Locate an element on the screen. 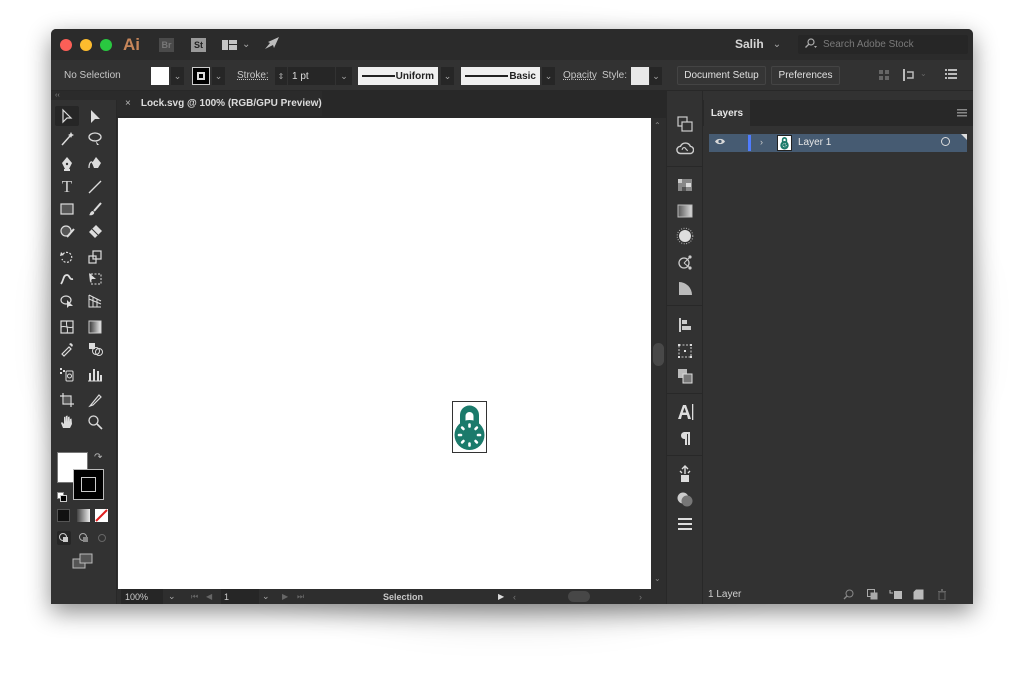 The width and height of the screenshot is (1024, 677). change-screen-mode-button is located at coordinates (83, 561).